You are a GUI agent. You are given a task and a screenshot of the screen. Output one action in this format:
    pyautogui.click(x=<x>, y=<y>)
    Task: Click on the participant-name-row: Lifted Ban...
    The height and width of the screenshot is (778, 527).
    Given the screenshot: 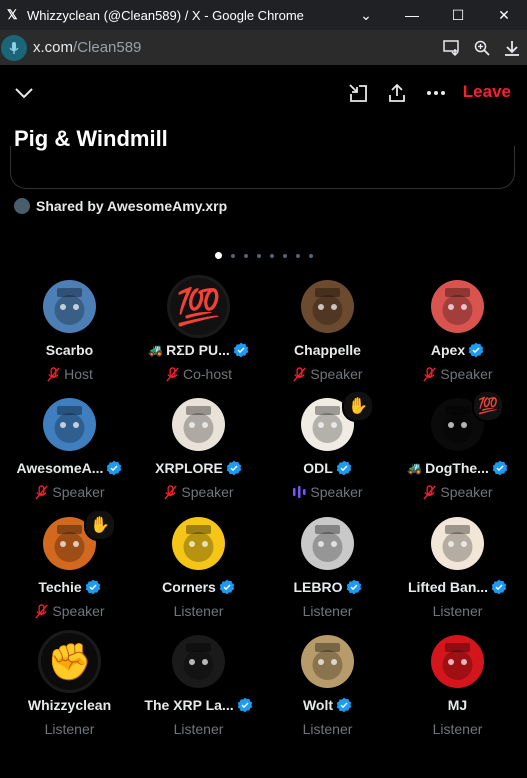 What is the action you would take?
    pyautogui.click(x=457, y=587)
    